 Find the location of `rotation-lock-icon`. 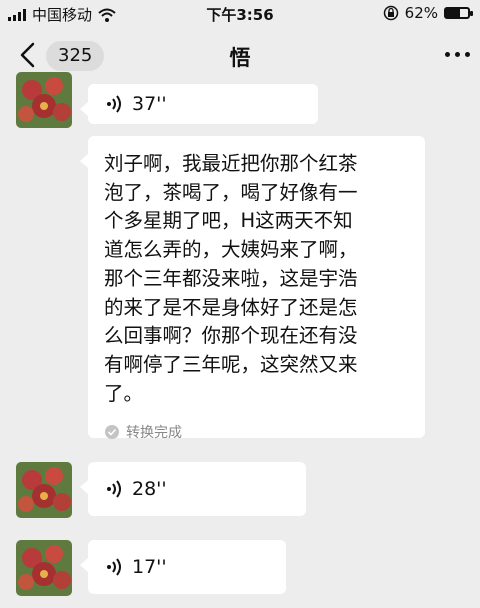

rotation-lock-icon is located at coordinates (390, 13).